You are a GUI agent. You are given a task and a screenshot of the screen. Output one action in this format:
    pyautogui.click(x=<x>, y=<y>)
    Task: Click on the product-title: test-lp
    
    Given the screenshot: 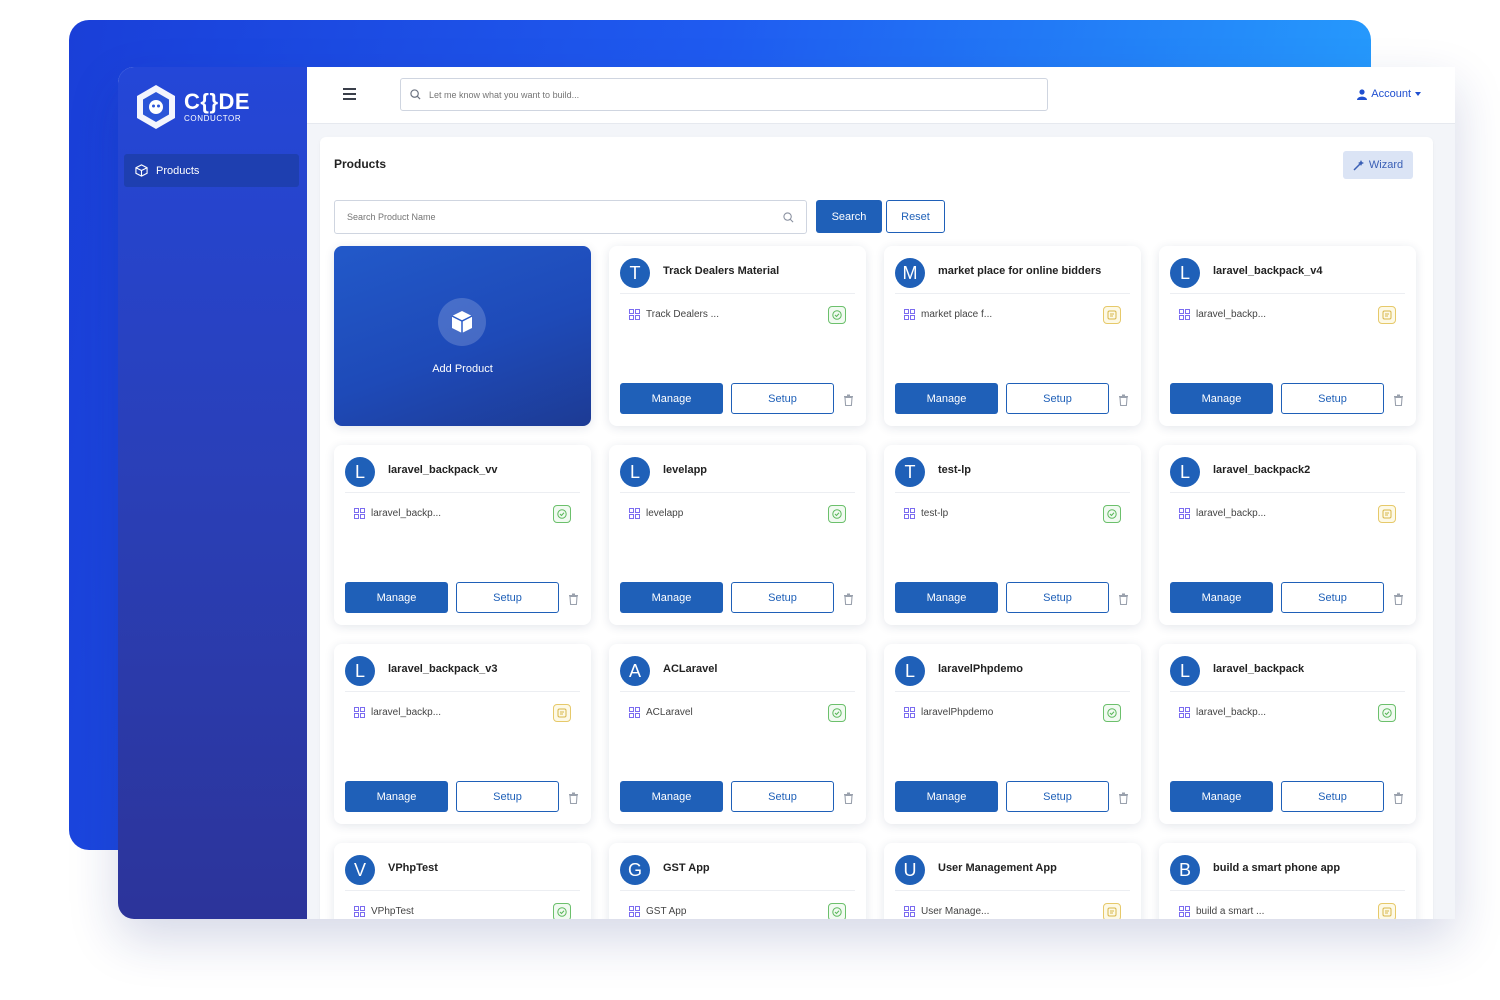 What is the action you would take?
    pyautogui.click(x=954, y=470)
    